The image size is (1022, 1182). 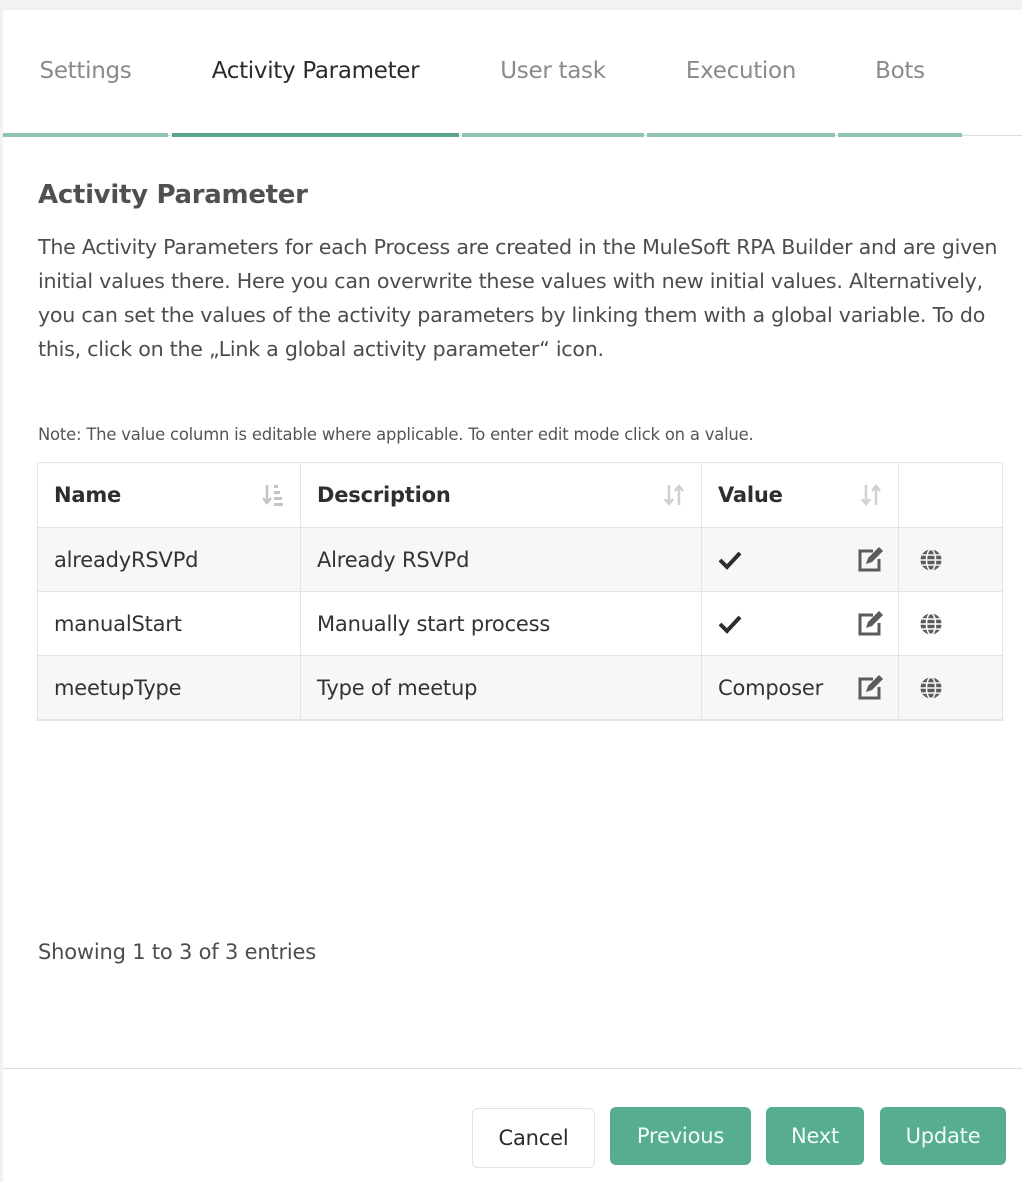 What do you see at coordinates (85, 71) in the screenshot?
I see `tab-settings-label: Settings` at bounding box center [85, 71].